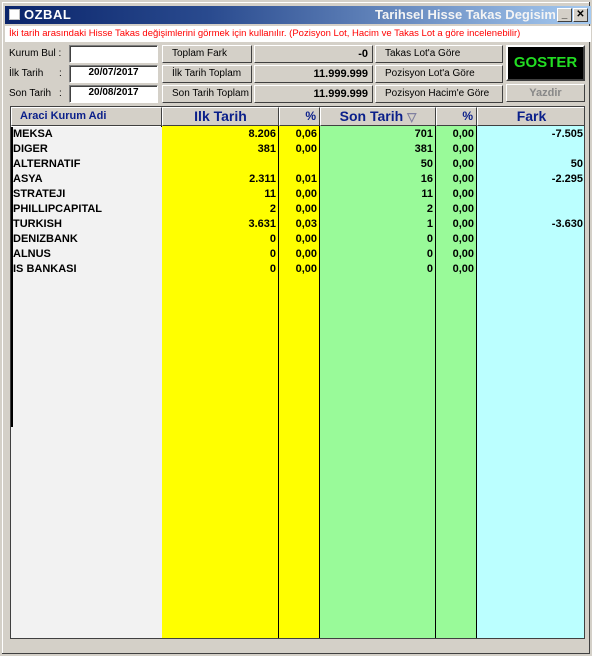 This screenshot has width=592, height=656. Describe the element at coordinates (427, 194) in the screenshot. I see `cell-son: 11` at that location.